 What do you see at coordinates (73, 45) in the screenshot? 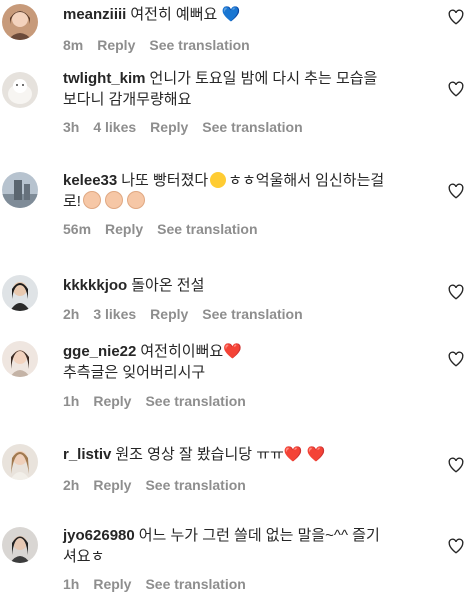
I see `timestamp: 8m` at bounding box center [73, 45].